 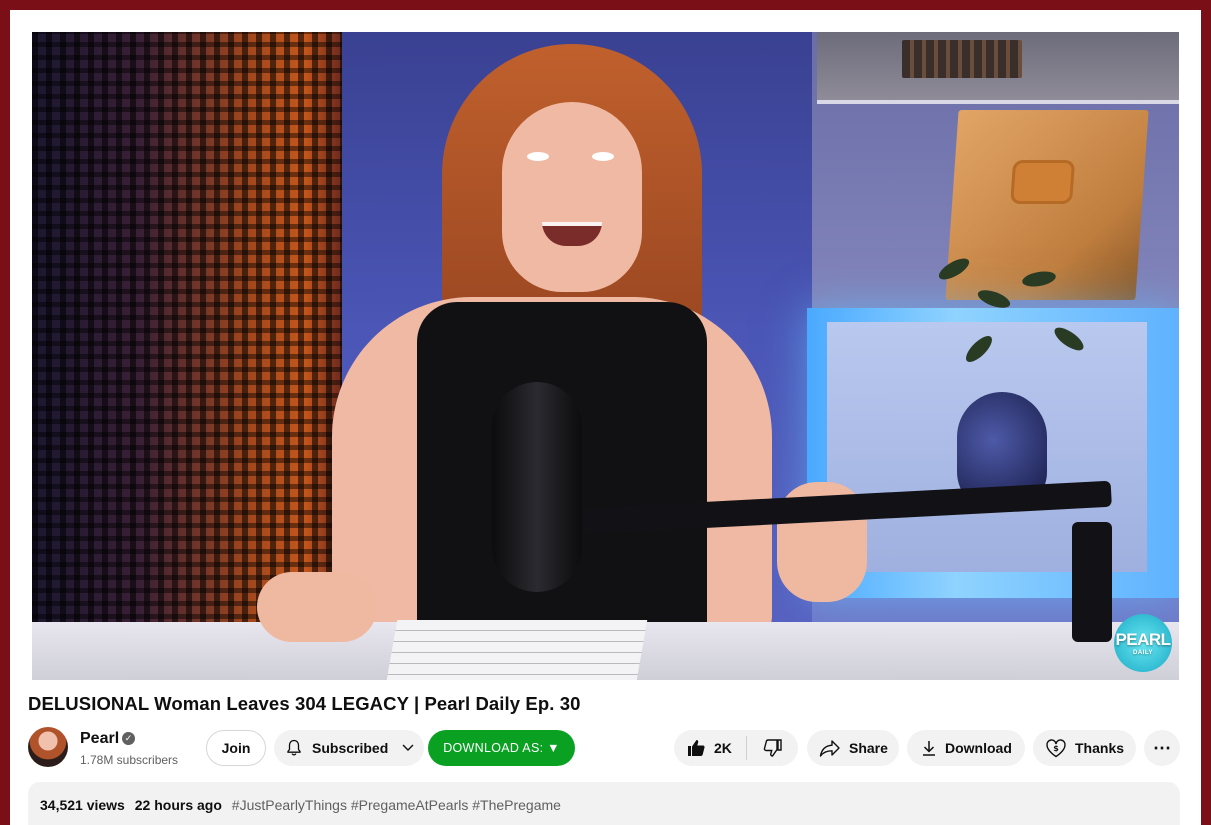 I want to click on share-button: Share, so click(x=853, y=748).